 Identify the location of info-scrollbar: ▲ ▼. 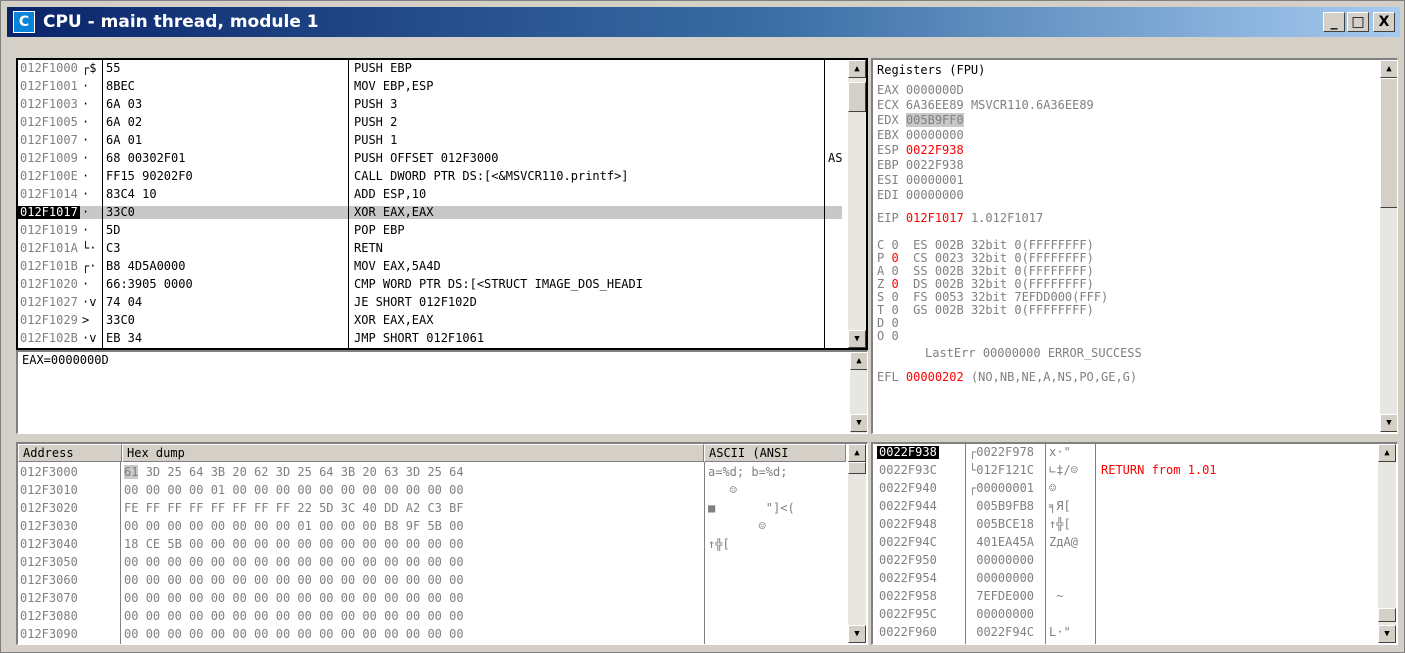
(858, 392).